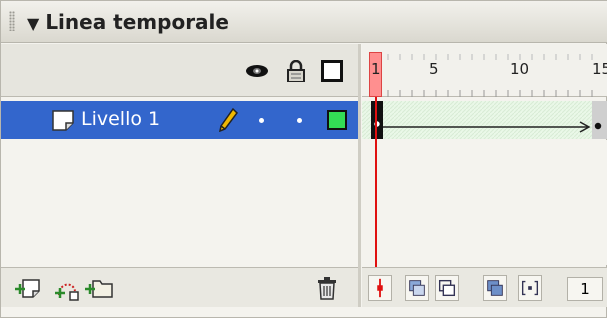 The image size is (607, 318). What do you see at coordinates (12, 21) in the screenshot?
I see `panel-grip-icon` at bounding box center [12, 21].